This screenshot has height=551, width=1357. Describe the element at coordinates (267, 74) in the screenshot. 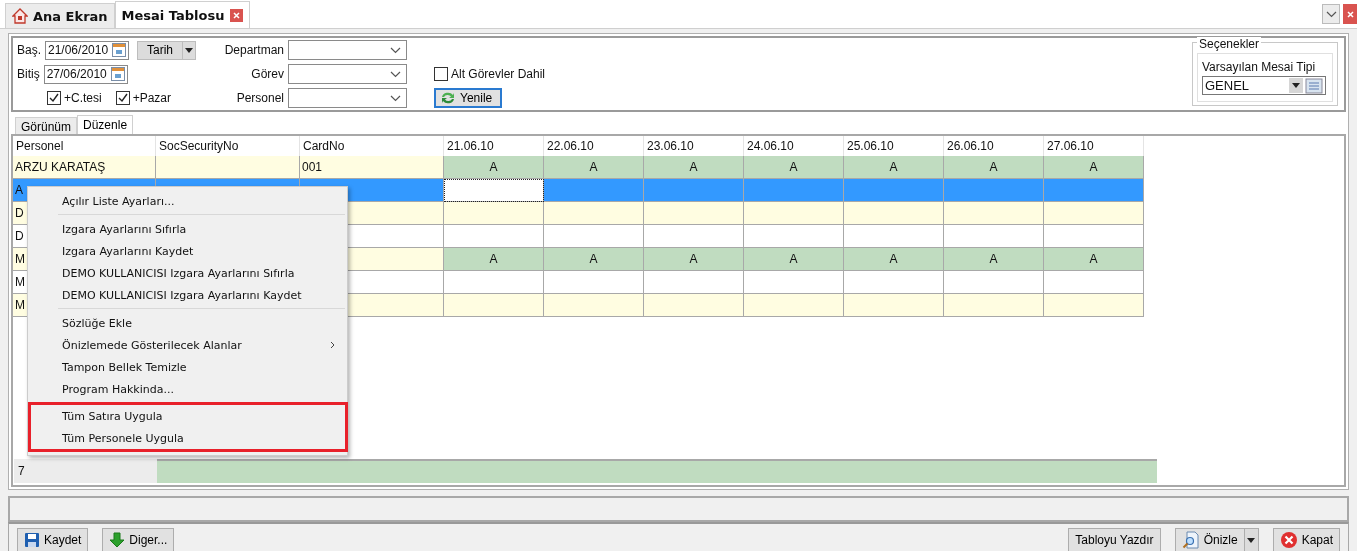

I see `field-label: Görev` at that location.